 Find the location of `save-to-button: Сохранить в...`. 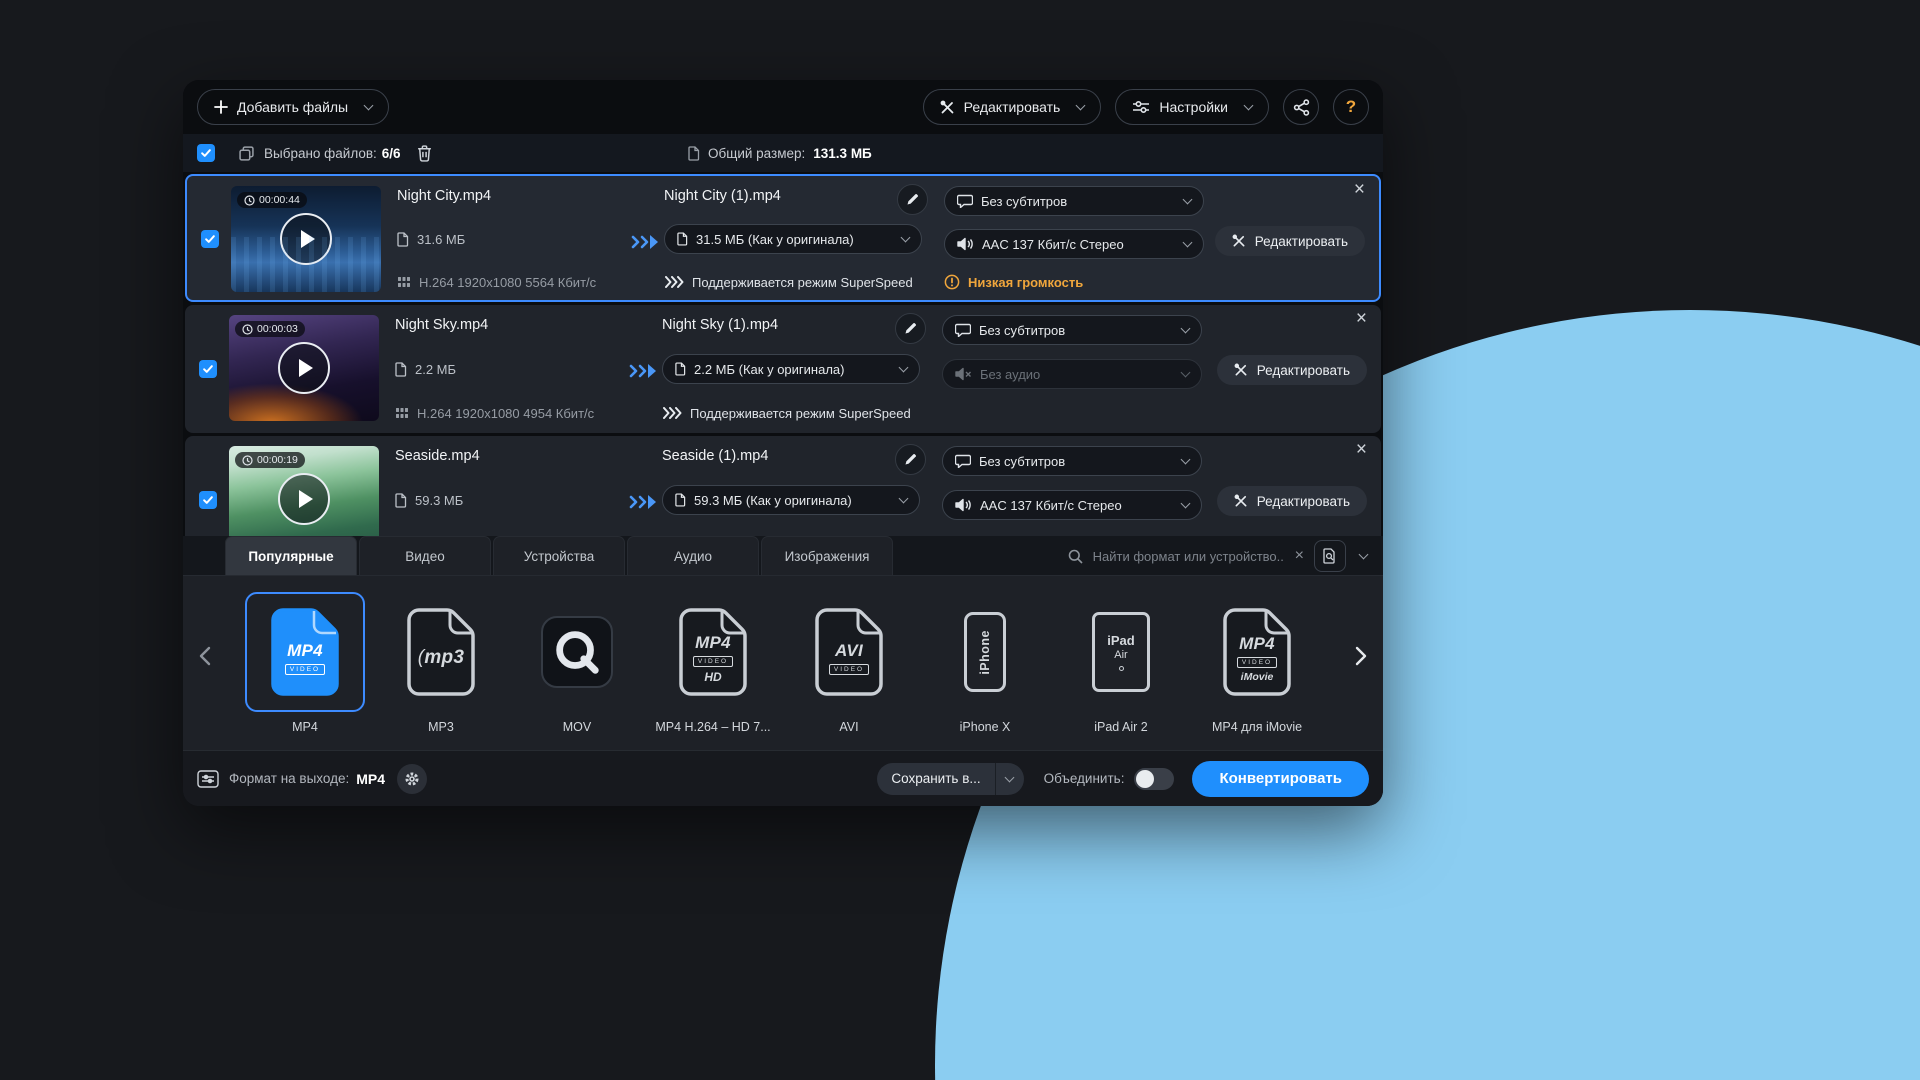

save-to-button: Сохранить в... is located at coordinates (950, 778).